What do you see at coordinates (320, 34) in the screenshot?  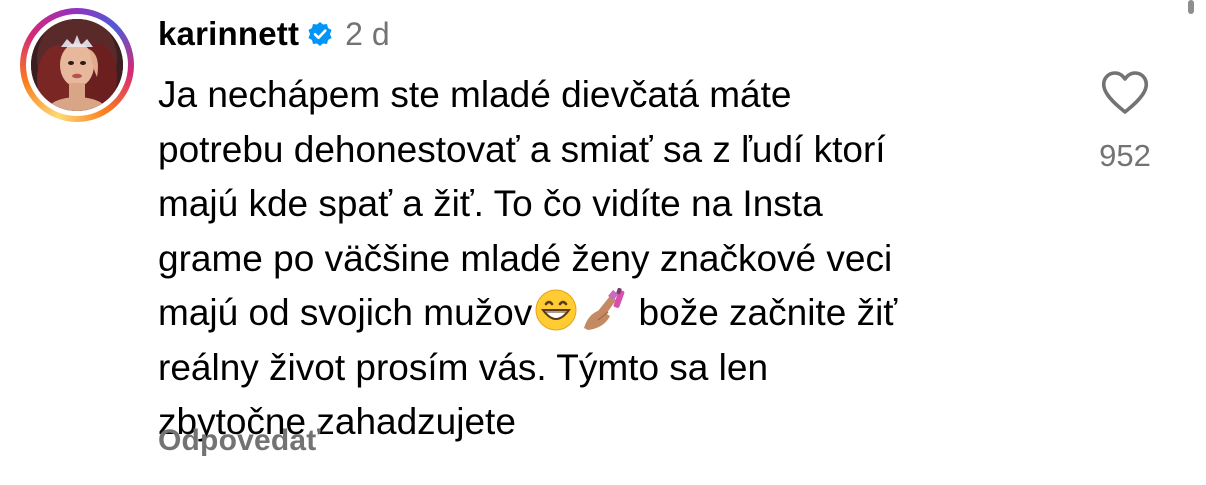 I see `verified-badge-icon` at bounding box center [320, 34].